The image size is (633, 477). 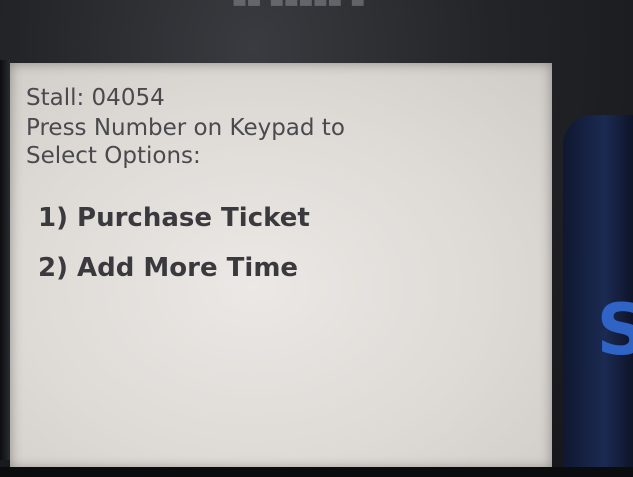 What do you see at coordinates (185, 128) in the screenshot?
I see `instruction-line-1: Press Number on Keypad to` at bounding box center [185, 128].